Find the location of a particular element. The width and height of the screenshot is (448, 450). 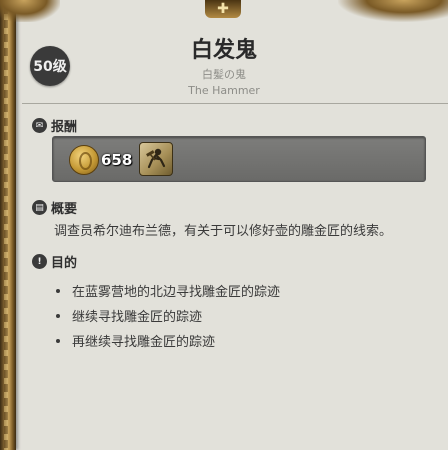

crest-icon: ✚ is located at coordinates (223, 9).